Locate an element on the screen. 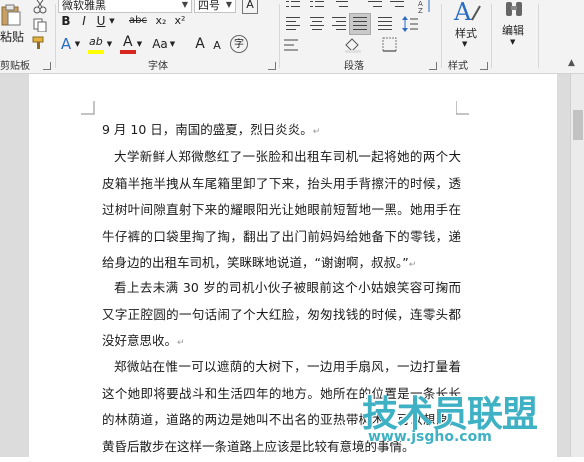  watermark-url: www.jsgho.com is located at coordinates (430, 437).